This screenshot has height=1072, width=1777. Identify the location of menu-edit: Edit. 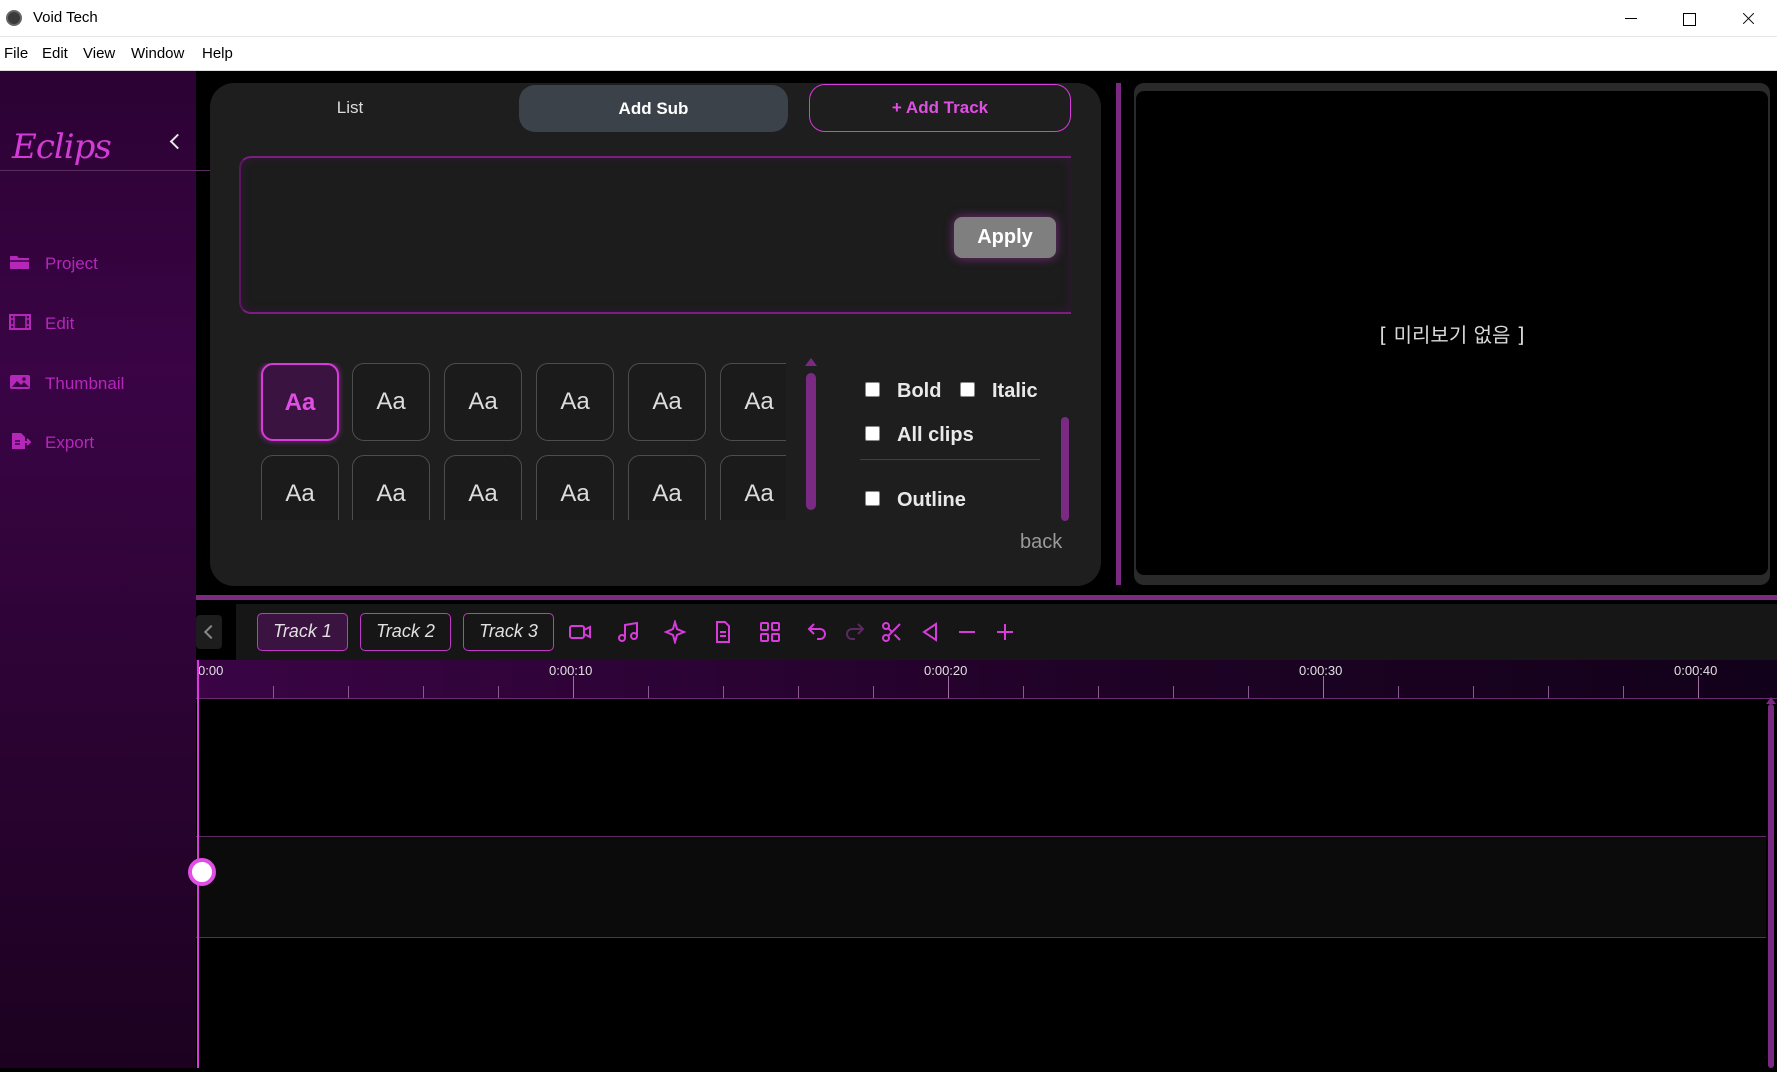
(55, 53).